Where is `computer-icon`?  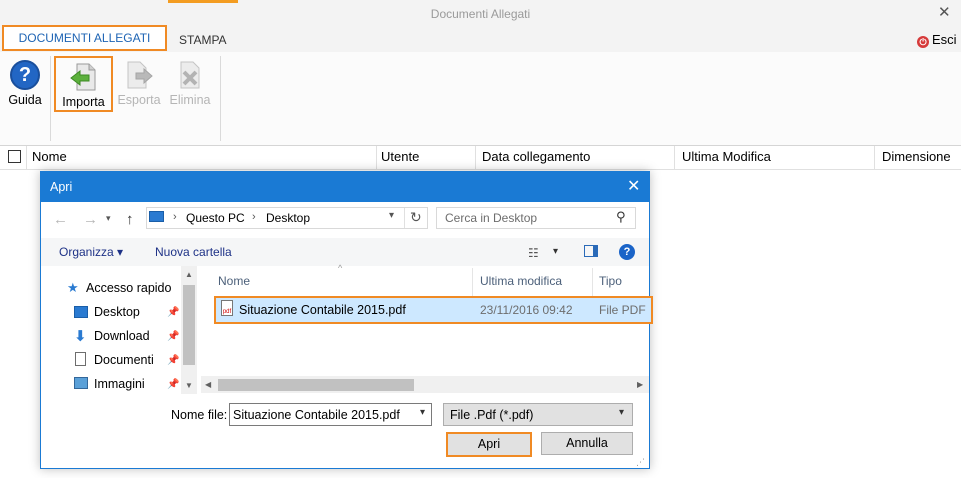
computer-icon is located at coordinates (156, 216).